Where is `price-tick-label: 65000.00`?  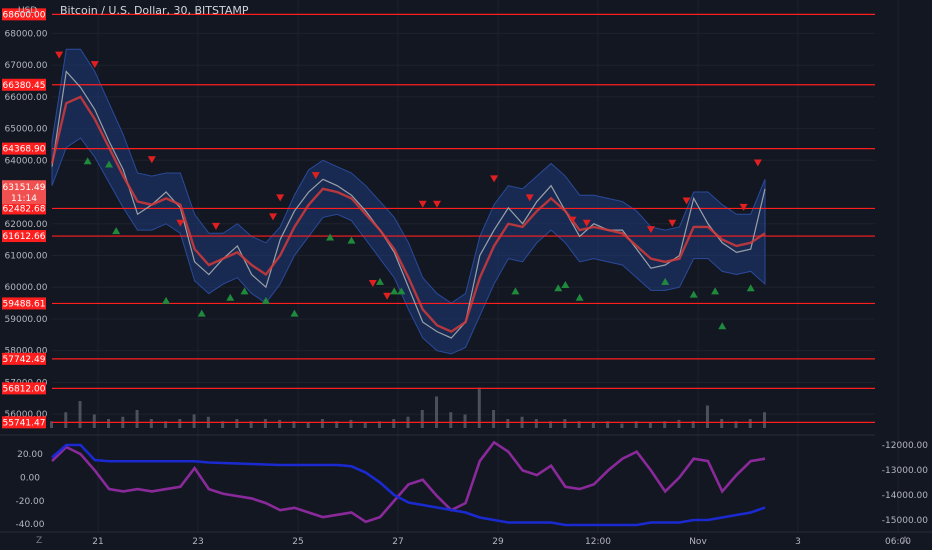 price-tick-label: 65000.00 is located at coordinates (26, 130).